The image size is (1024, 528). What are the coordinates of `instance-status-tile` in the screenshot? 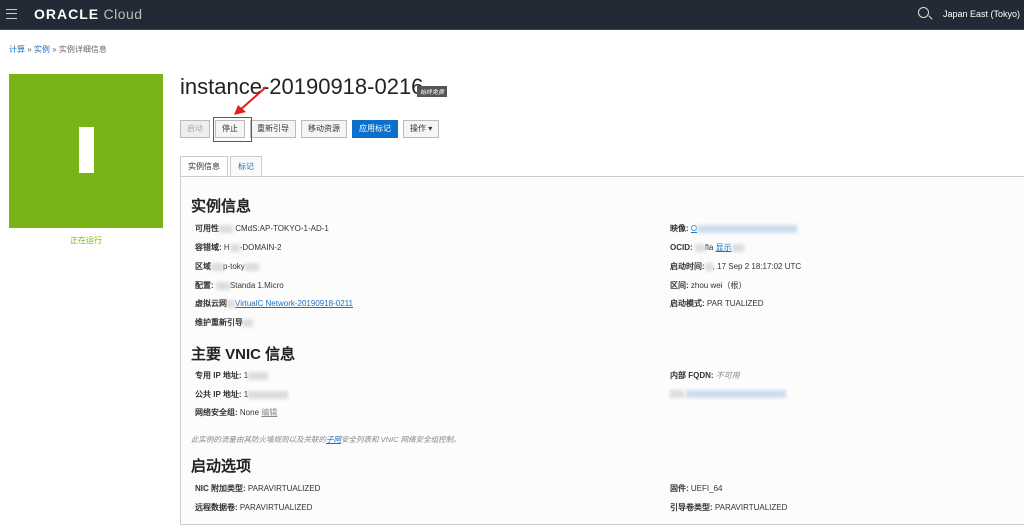 It's located at (86, 151).